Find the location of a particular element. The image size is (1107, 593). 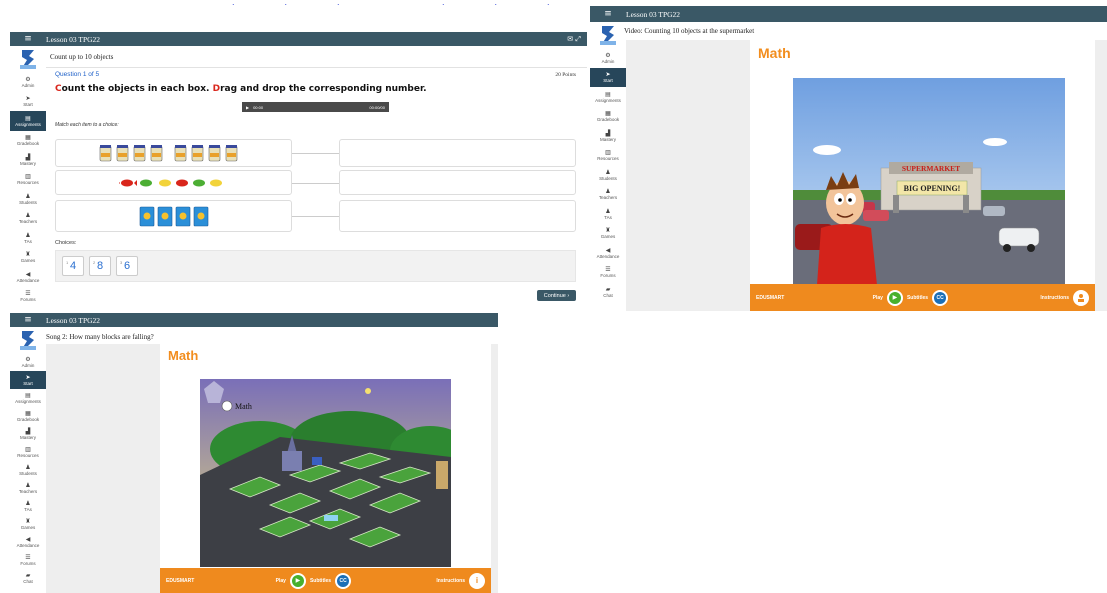

lesson-title: Lesson 03 TPG22 is located at coordinates (73, 320).